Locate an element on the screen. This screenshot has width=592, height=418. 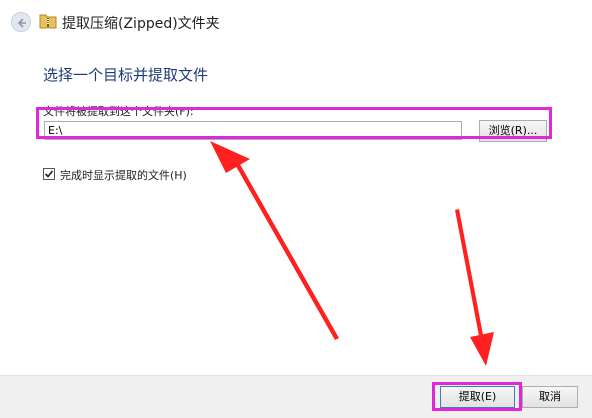
extract-highlight-box is located at coordinates (477, 396).